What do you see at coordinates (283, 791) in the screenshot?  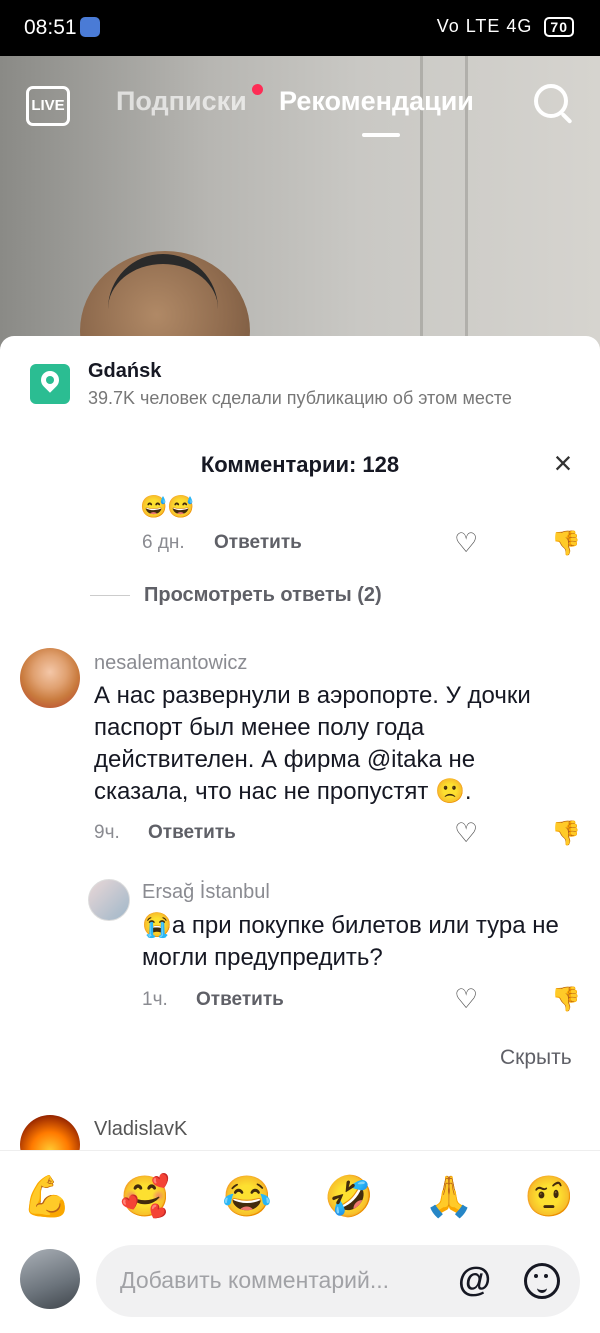 I see `comment-line: сказала, что нас не пропустят 🙁.` at bounding box center [283, 791].